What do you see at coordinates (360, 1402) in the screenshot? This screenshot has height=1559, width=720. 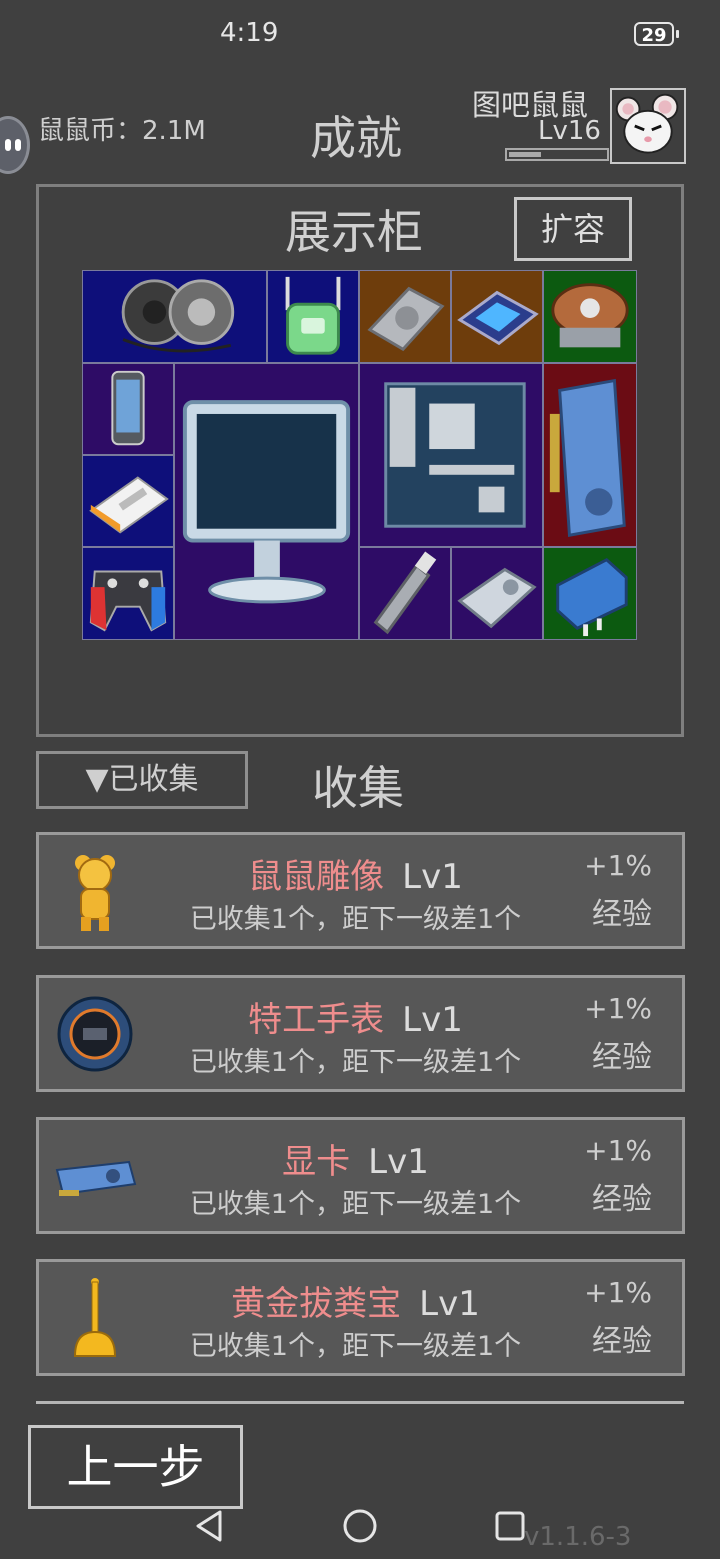 I see `divider` at bounding box center [360, 1402].